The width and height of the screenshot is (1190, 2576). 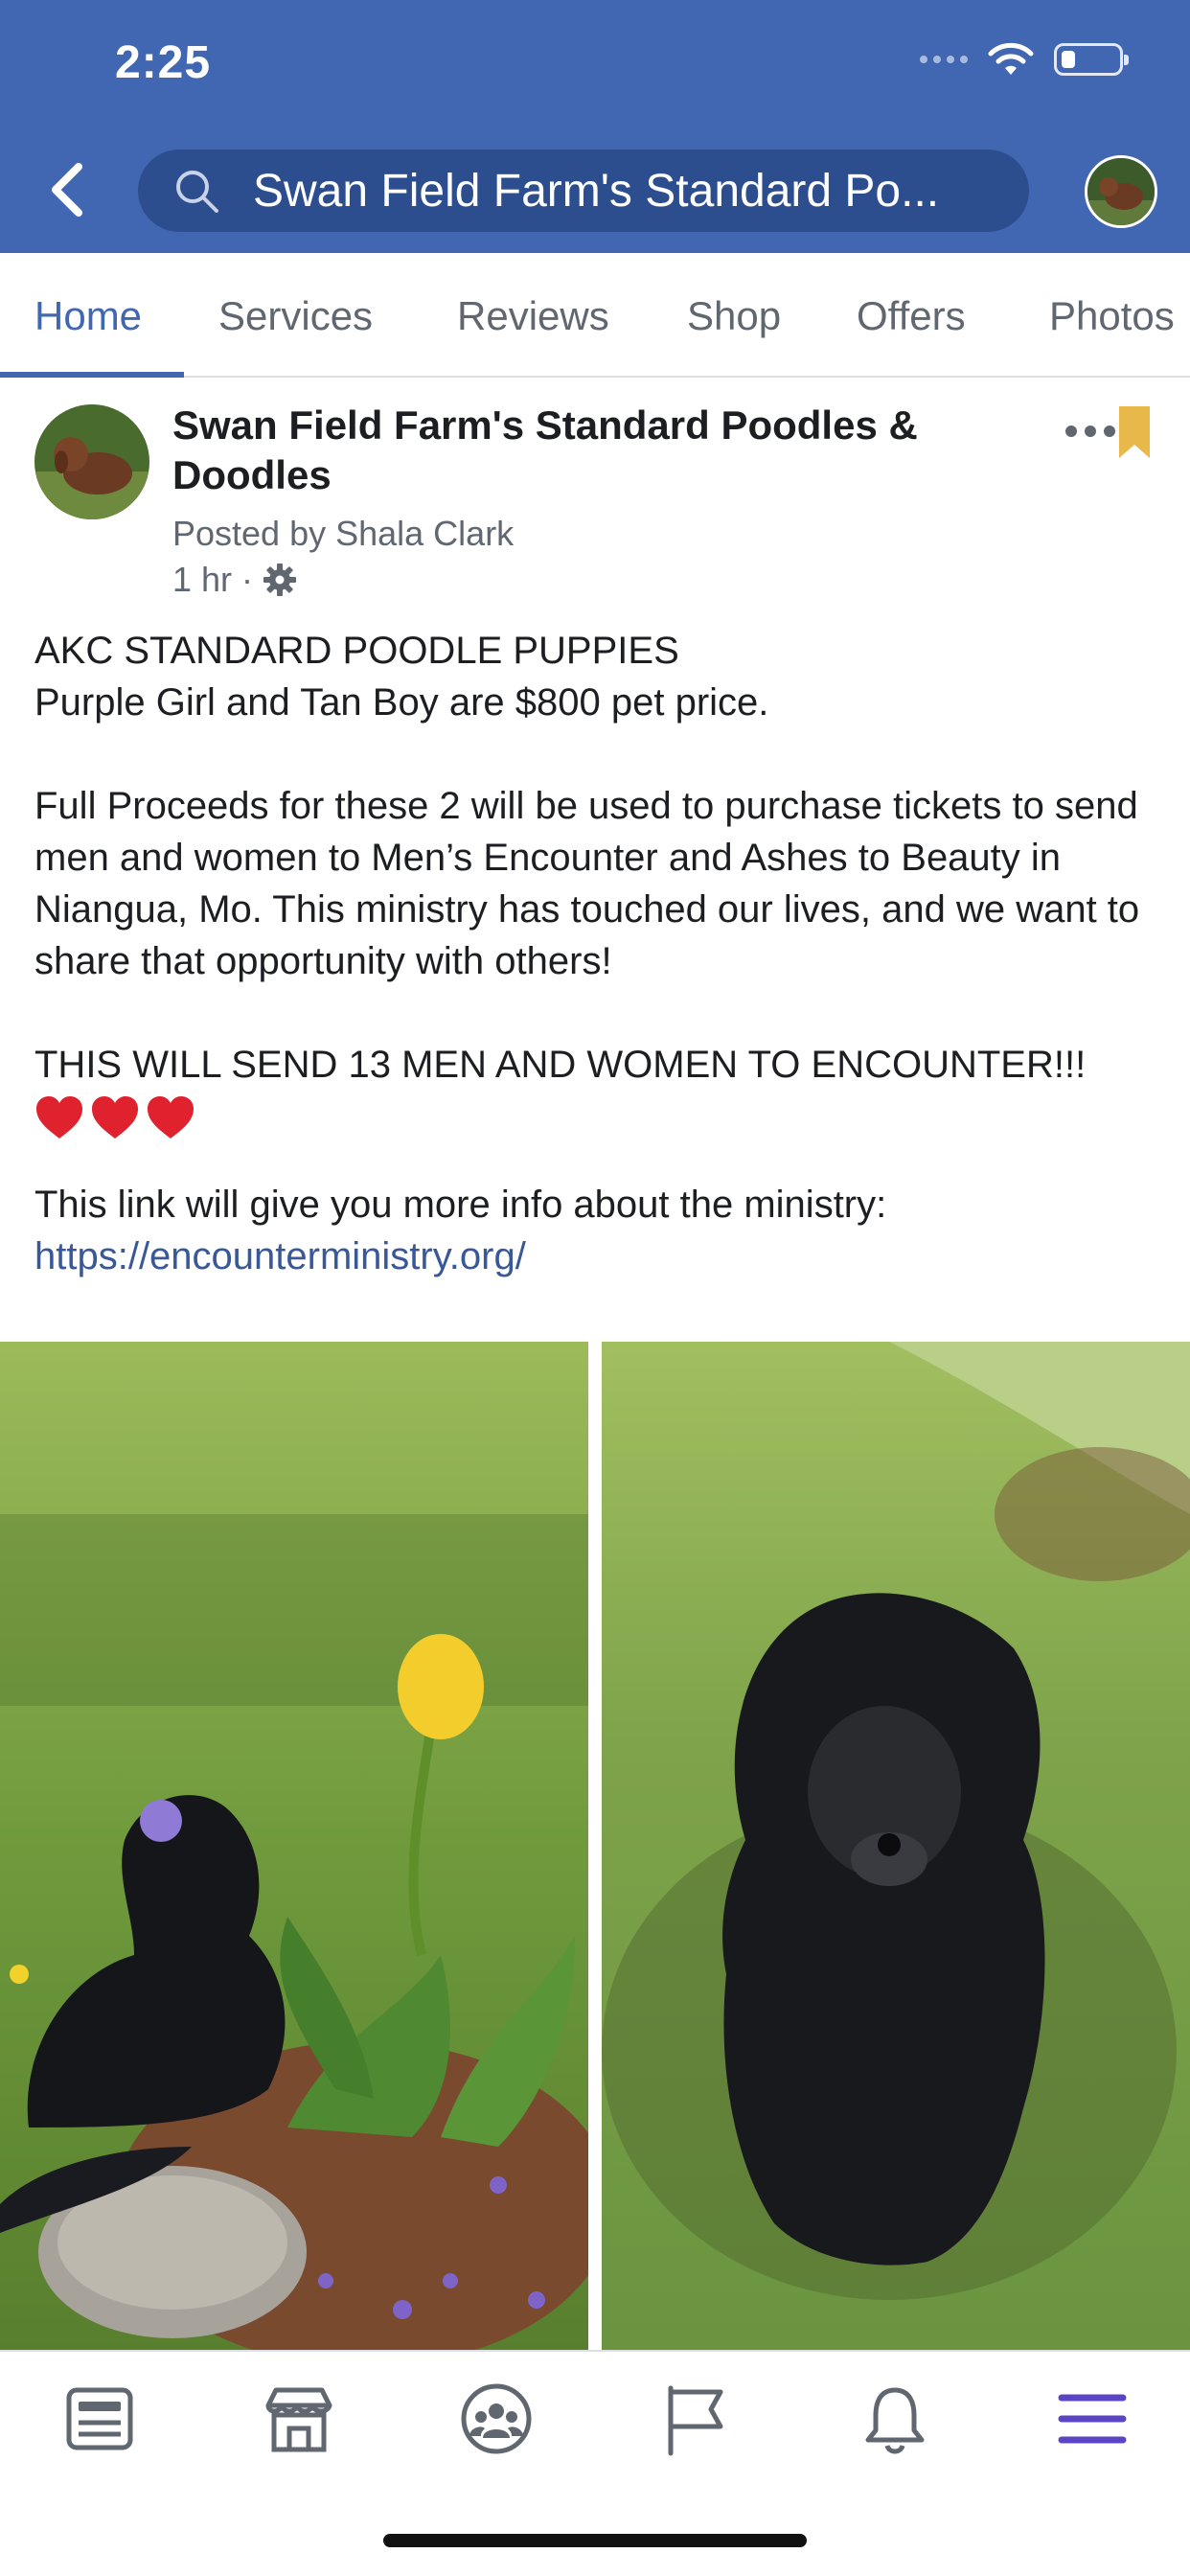 What do you see at coordinates (68, 189) in the screenshot?
I see `back-button` at bounding box center [68, 189].